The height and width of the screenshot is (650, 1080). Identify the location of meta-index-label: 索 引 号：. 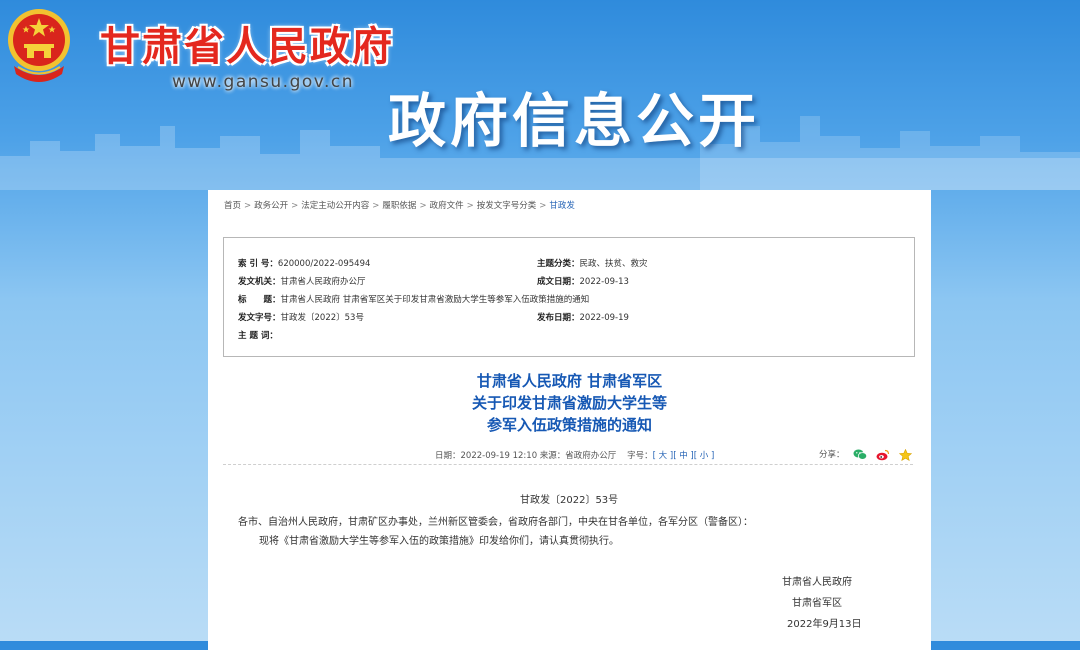
(258, 264).